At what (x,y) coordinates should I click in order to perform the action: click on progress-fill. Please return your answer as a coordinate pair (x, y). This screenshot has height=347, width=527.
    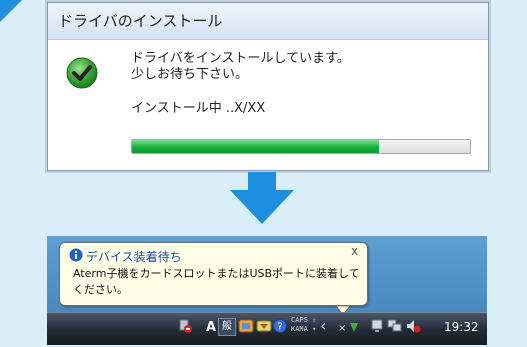
    Looking at the image, I should click on (255, 146).